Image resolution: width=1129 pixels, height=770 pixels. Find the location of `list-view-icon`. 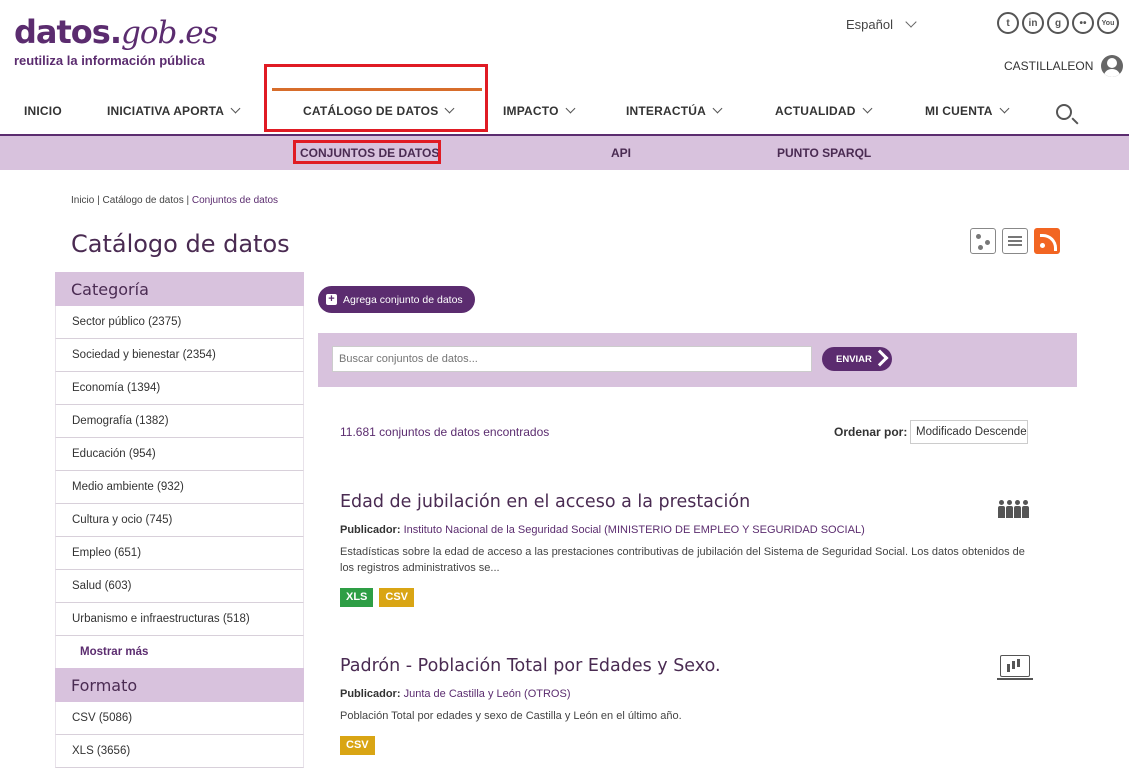

list-view-icon is located at coordinates (1015, 241).